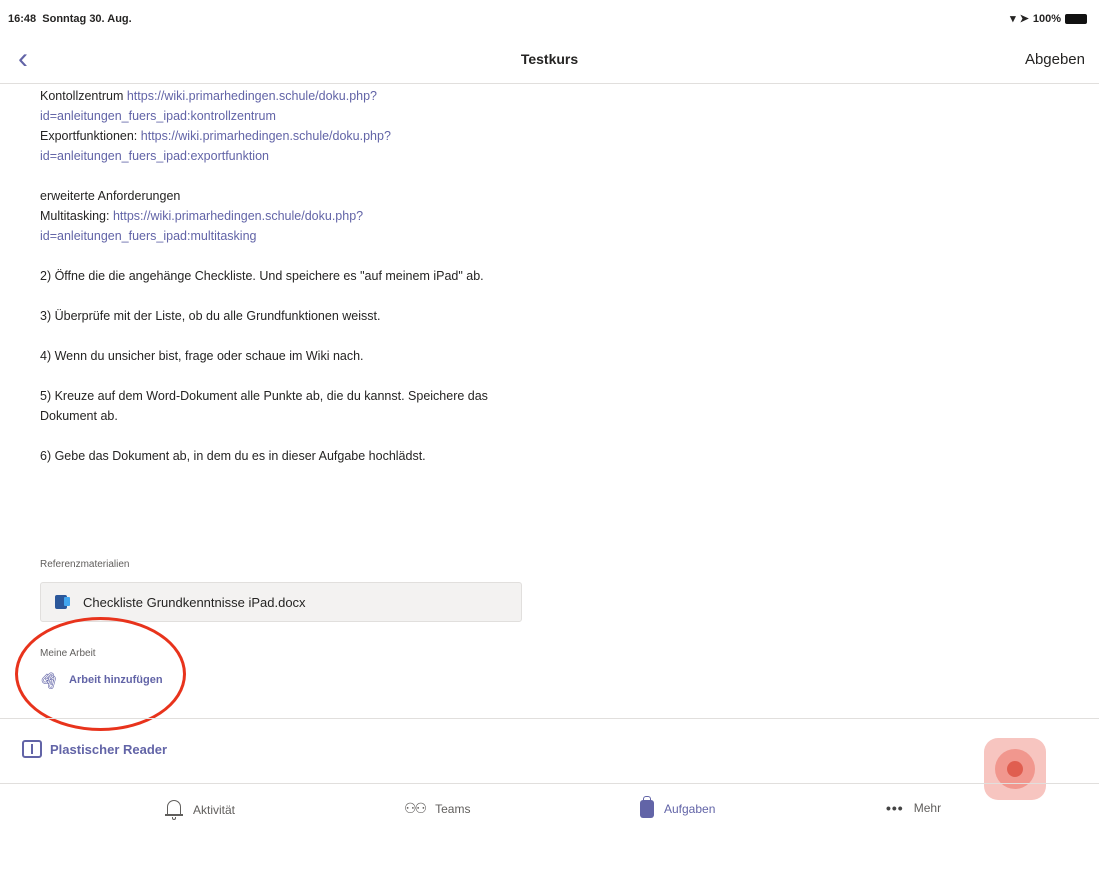 The width and height of the screenshot is (1099, 891). What do you see at coordinates (116, 680) in the screenshot?
I see `add-work-label: Arbeit hinzufügen` at bounding box center [116, 680].